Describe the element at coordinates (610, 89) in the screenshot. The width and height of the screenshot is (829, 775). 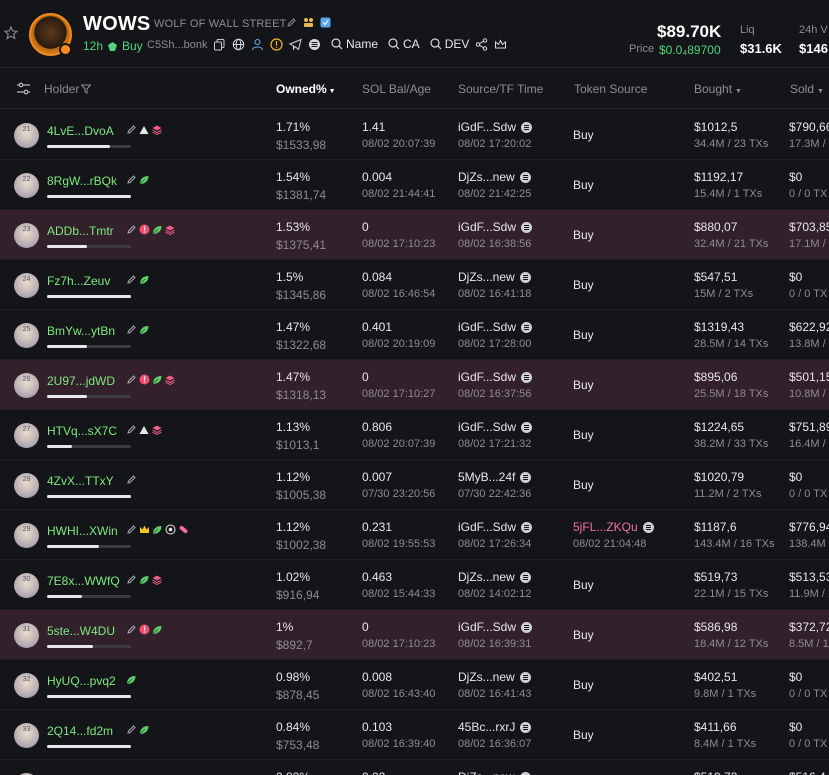
I see `column-token-source: Token Source` at that location.